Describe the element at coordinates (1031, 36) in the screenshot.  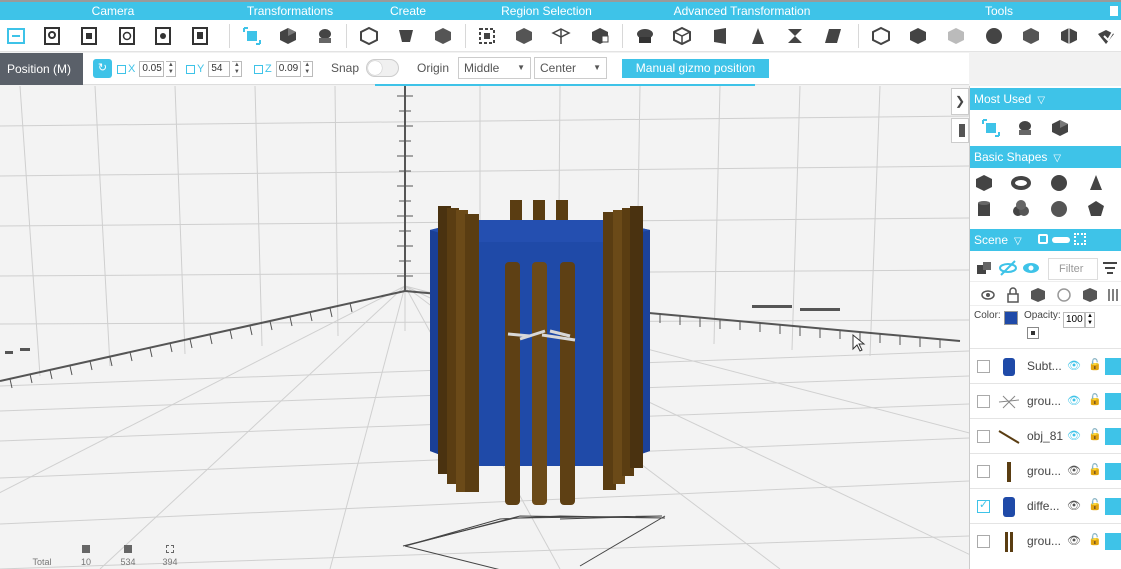
I see `tool-merge-icon` at that location.